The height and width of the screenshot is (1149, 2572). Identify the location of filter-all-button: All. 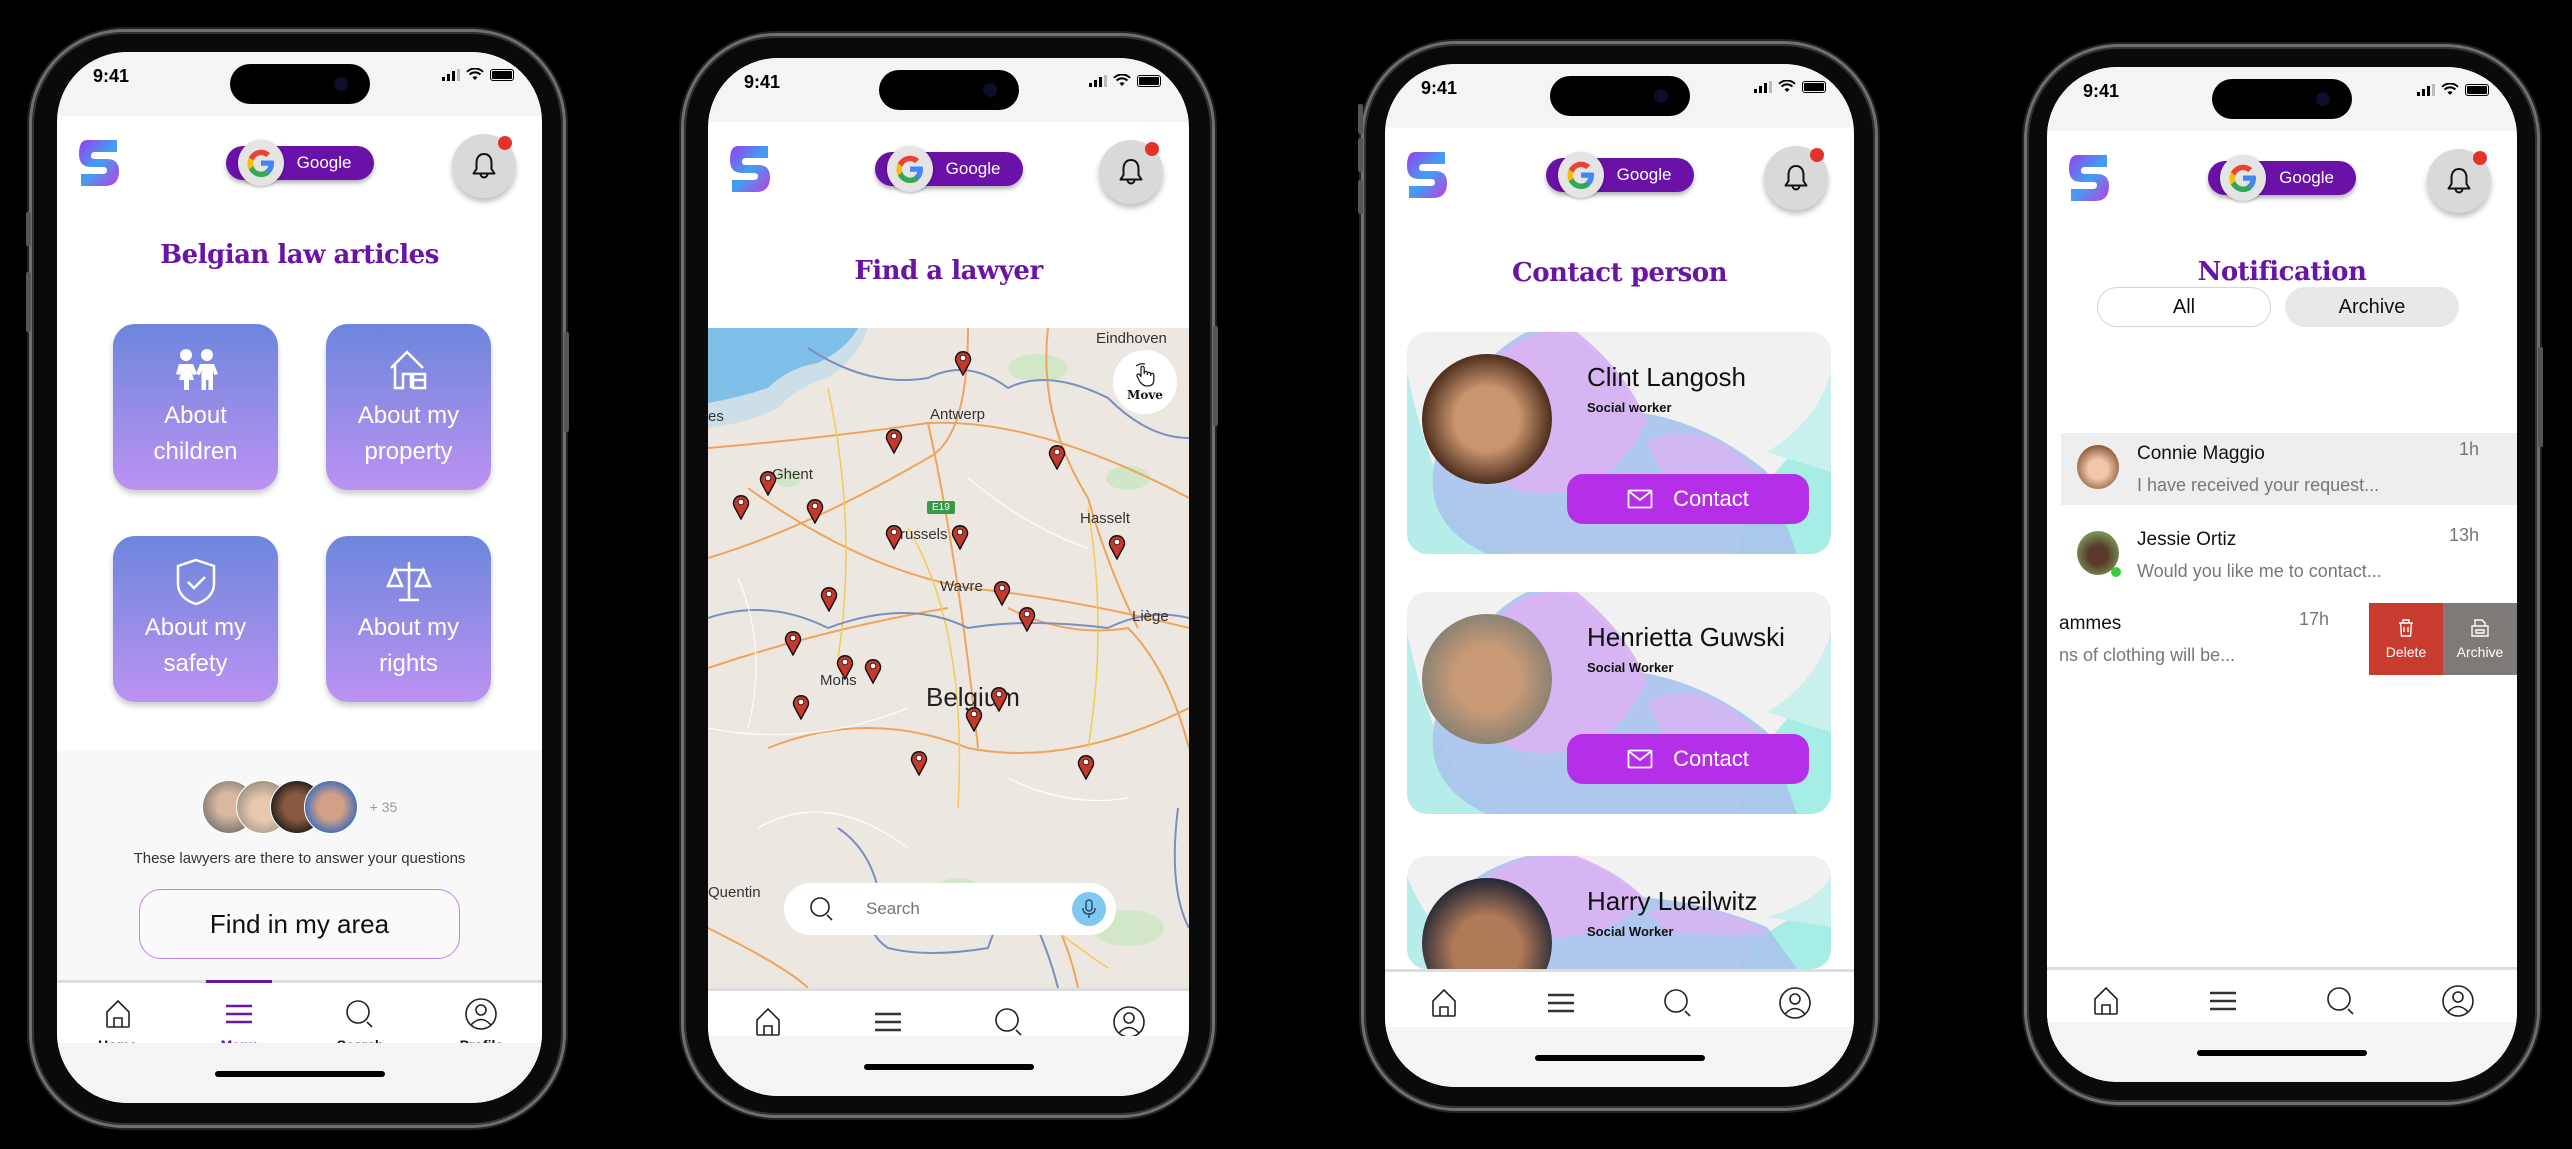
(2184, 307).